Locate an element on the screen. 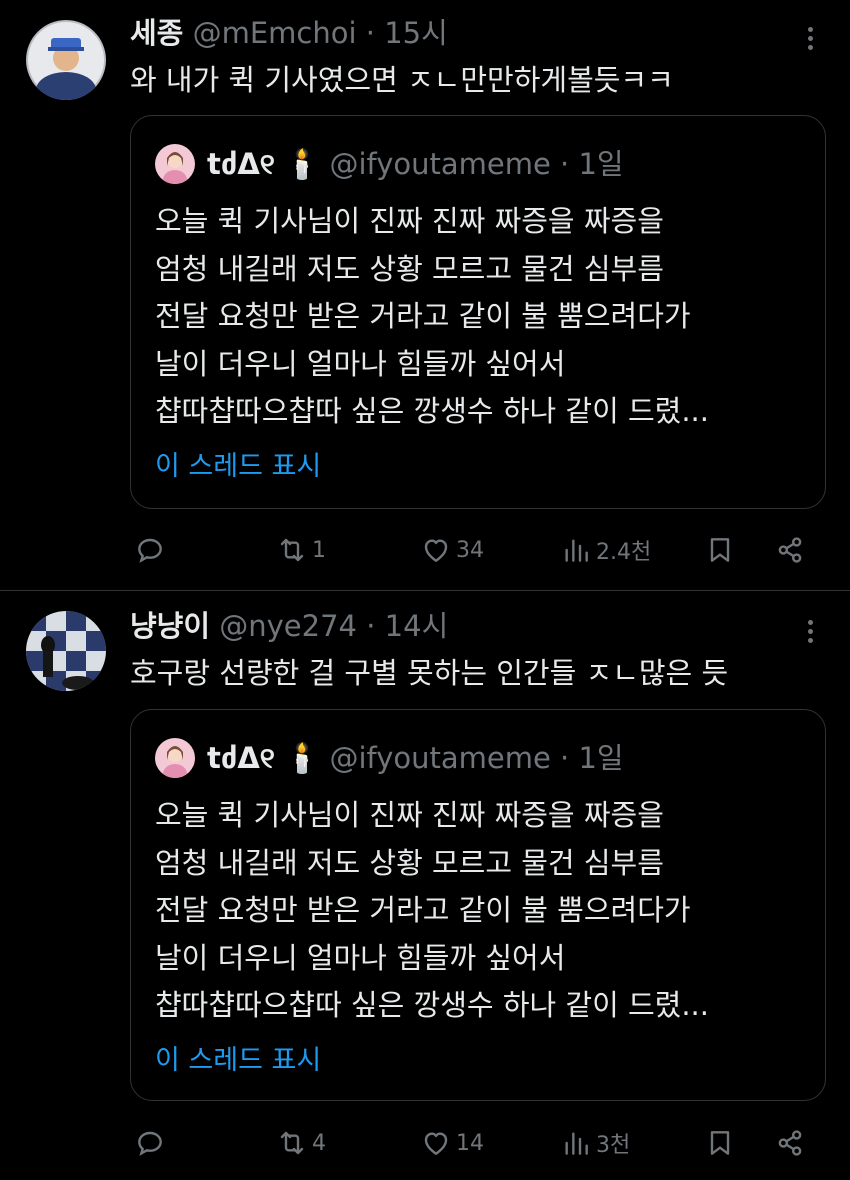 This screenshot has width=850, height=1180. retweet-button: 4 is located at coordinates (301, 1143).